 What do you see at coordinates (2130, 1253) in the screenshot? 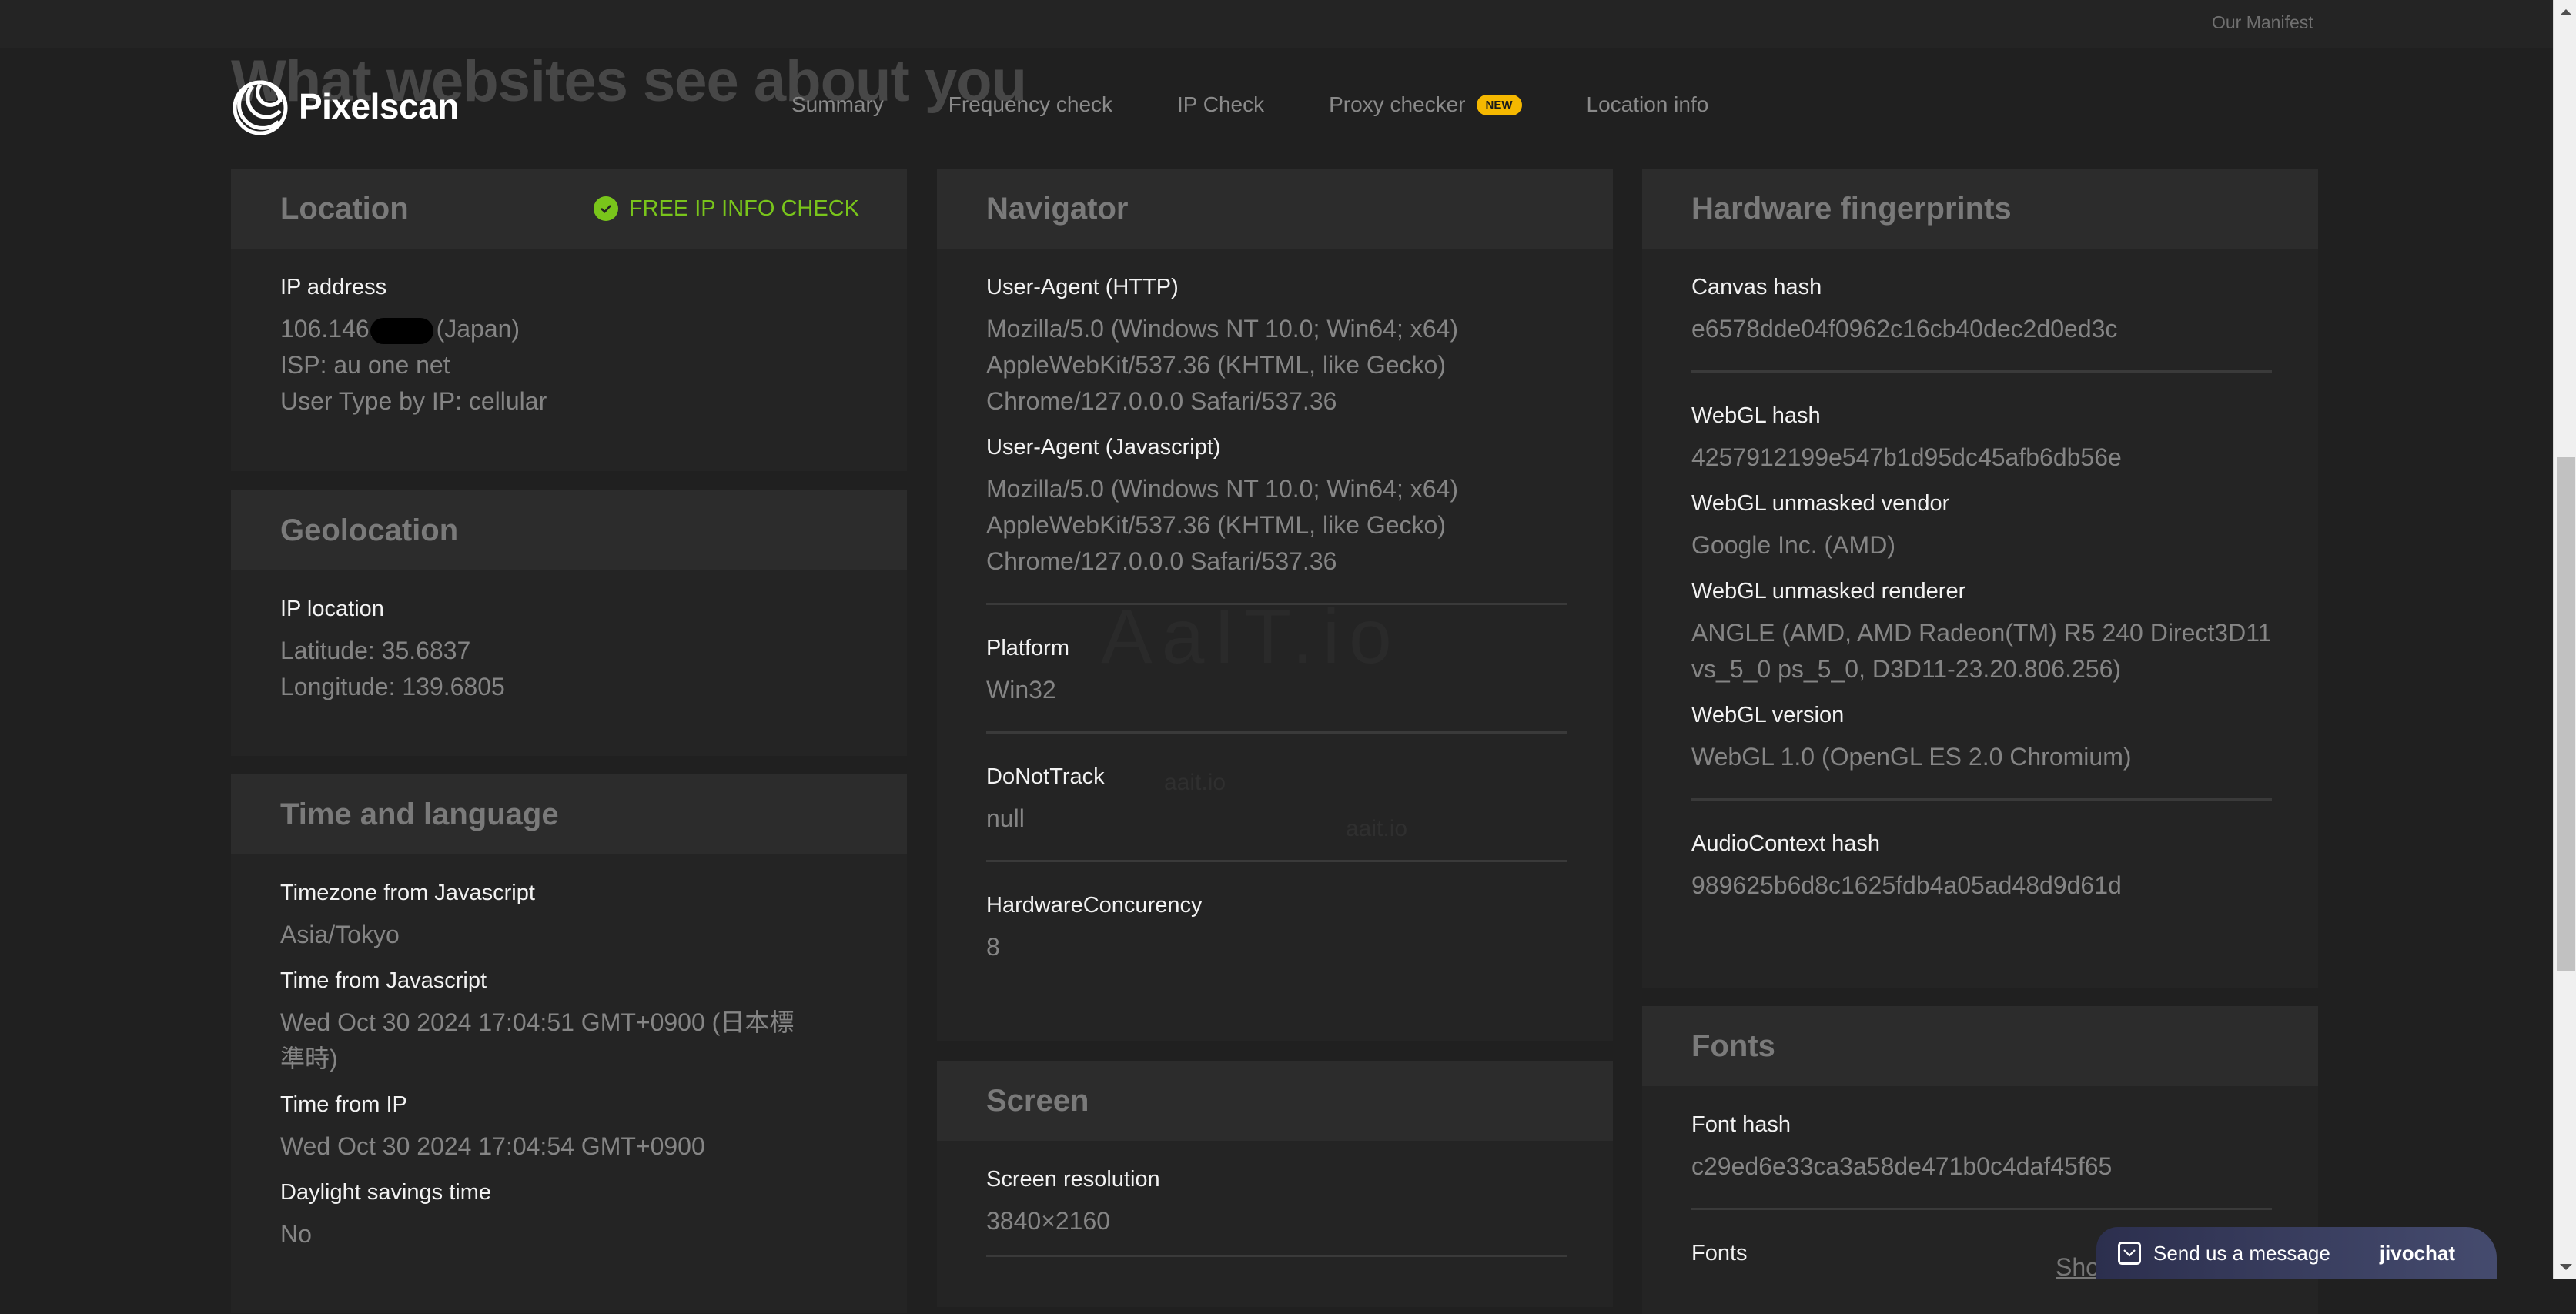
I see `mail-icon` at bounding box center [2130, 1253].